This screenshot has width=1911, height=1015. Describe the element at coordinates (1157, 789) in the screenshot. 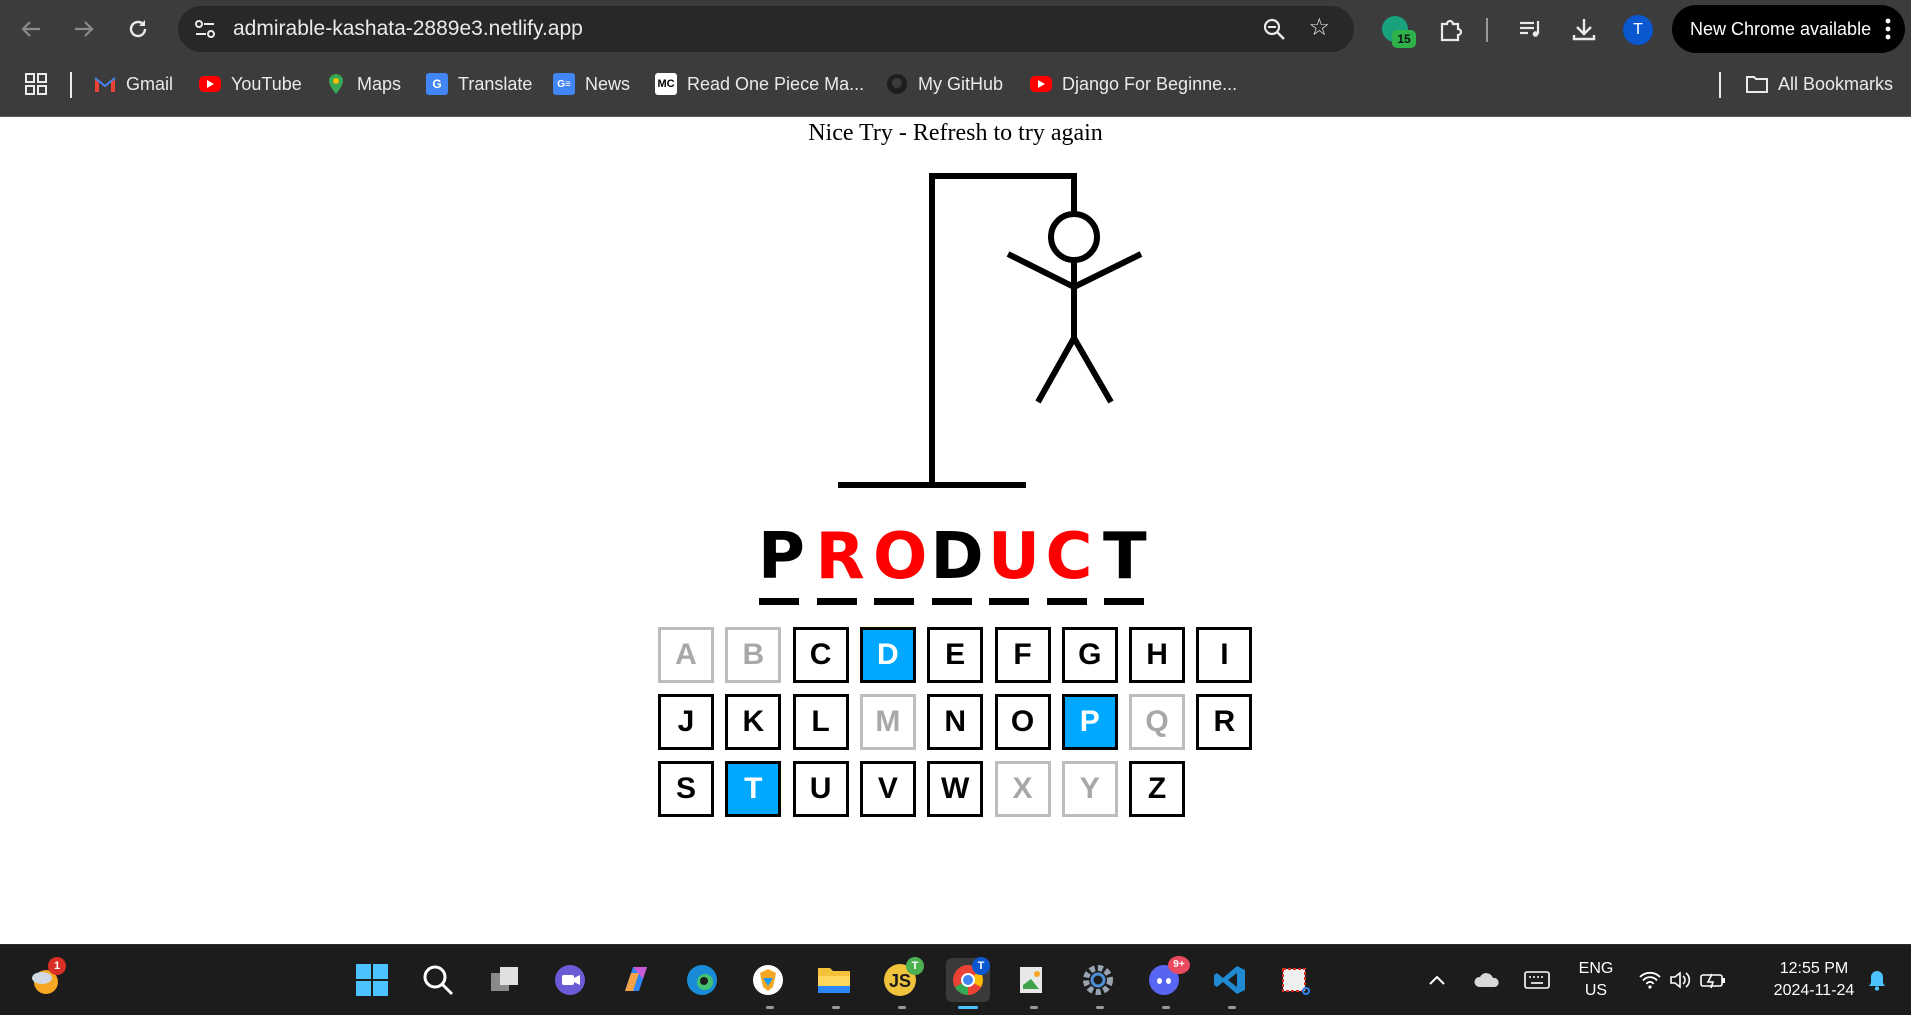

I see `letter-key-z: Z` at that location.